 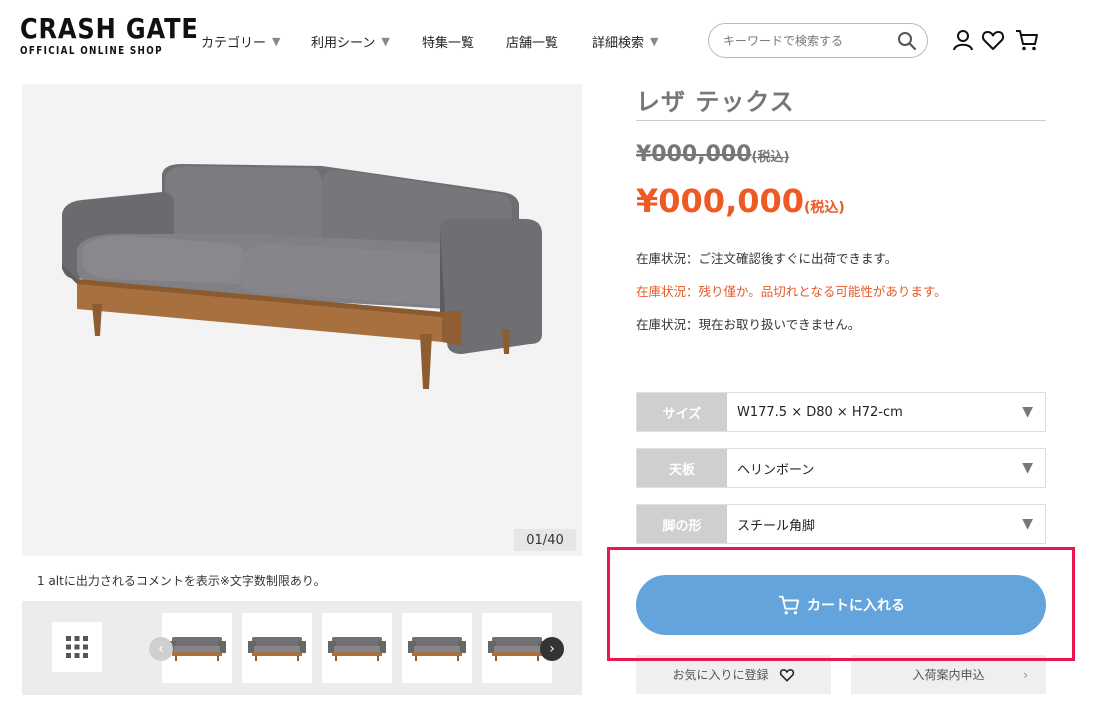 I want to click on product-title: レザ テックス, so click(x=715, y=102).